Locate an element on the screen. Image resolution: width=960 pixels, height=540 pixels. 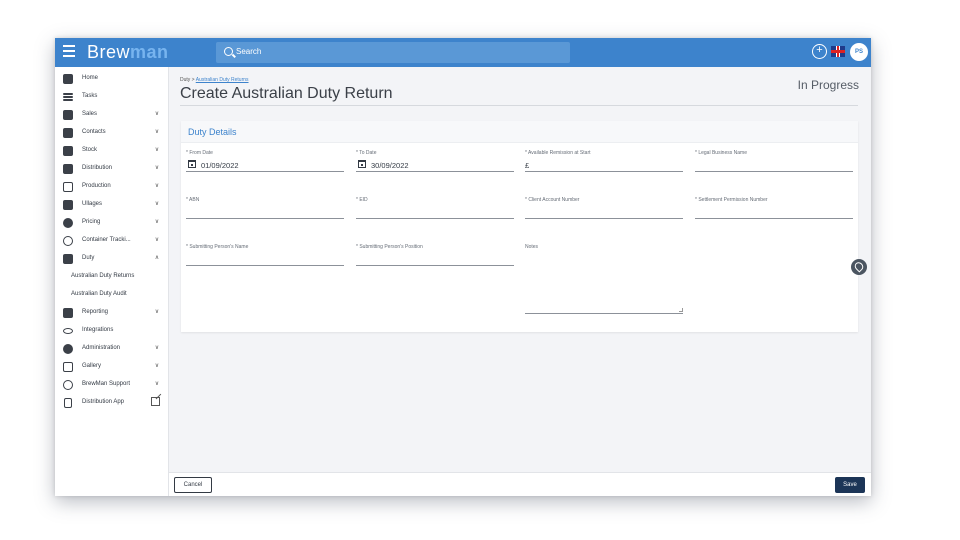
brewman-logo: Brewman is located at coordinates (128, 52).